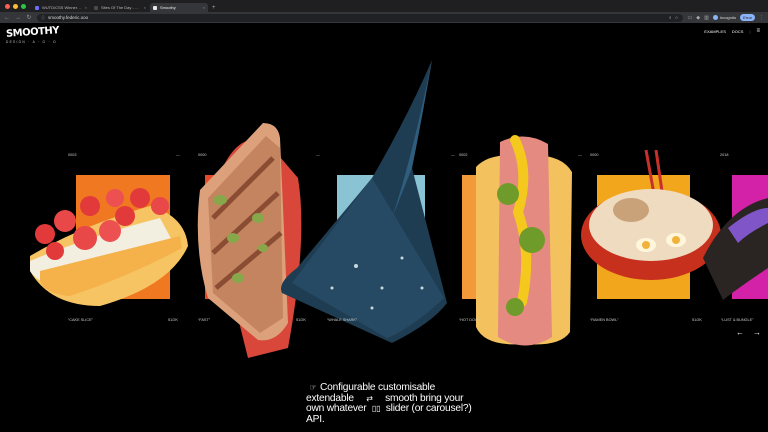 The image size is (768, 432). Describe the element at coordinates (677, 18) in the screenshot. I see `bookmark-star-icon: ☆` at that location.